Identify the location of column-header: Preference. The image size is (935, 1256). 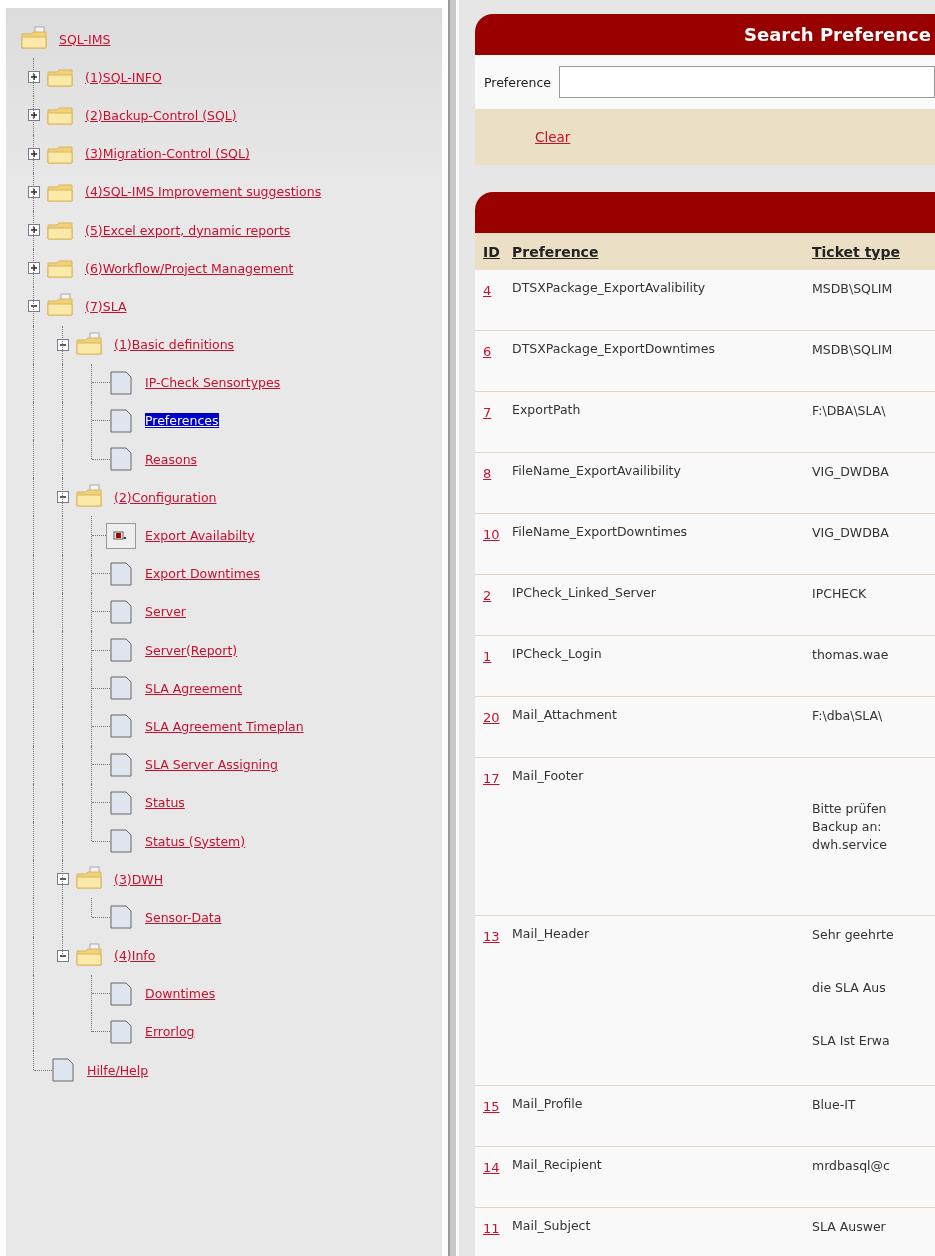
(555, 251).